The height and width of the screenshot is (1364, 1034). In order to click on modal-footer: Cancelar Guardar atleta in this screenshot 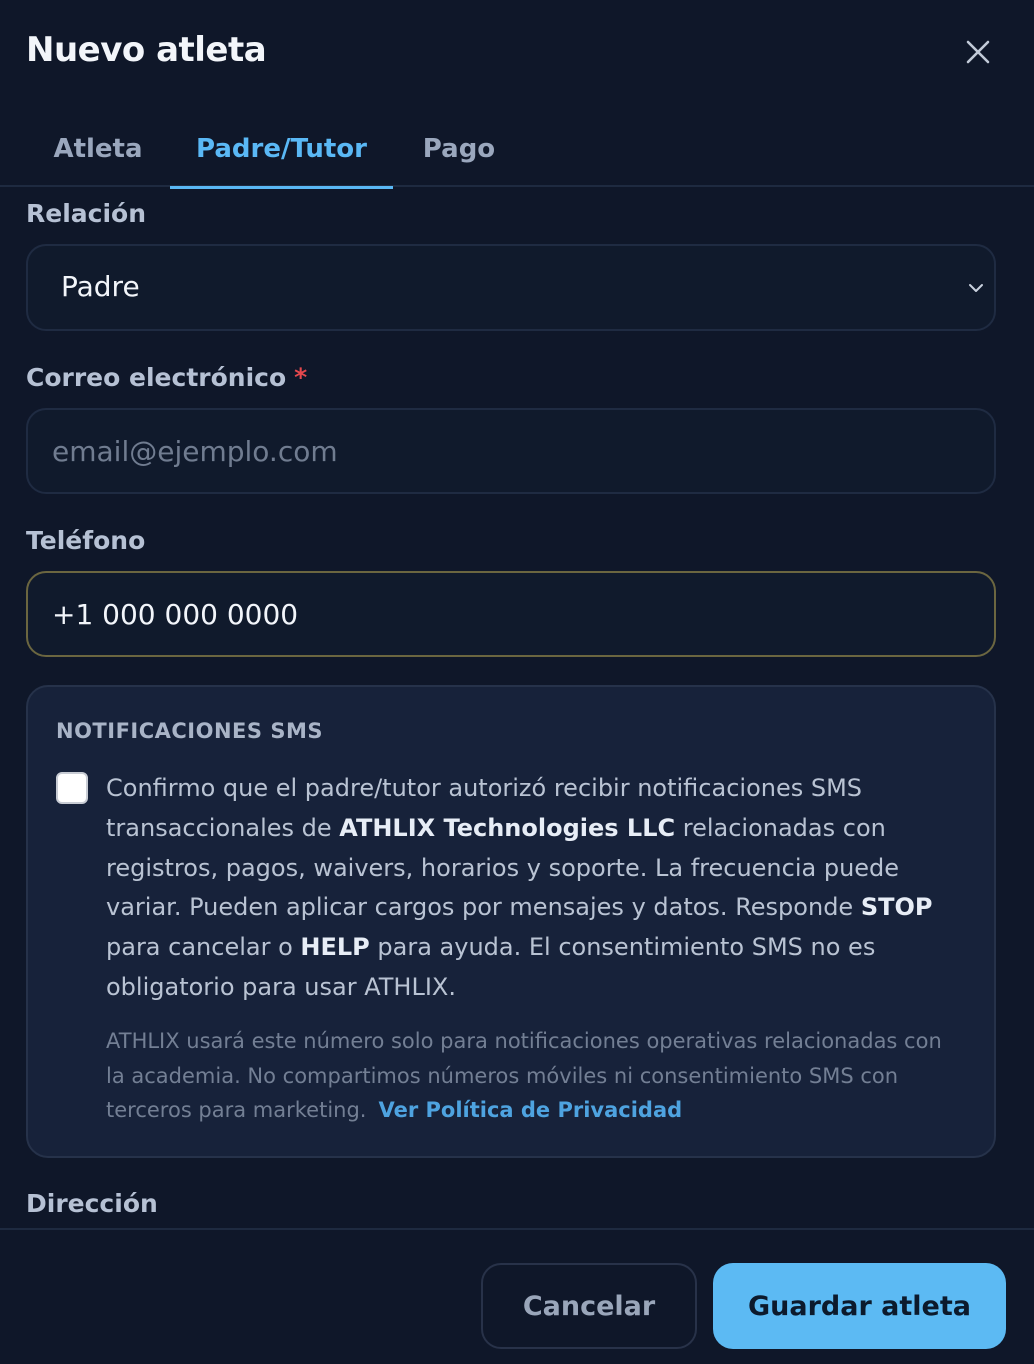, I will do `click(517, 1296)`.